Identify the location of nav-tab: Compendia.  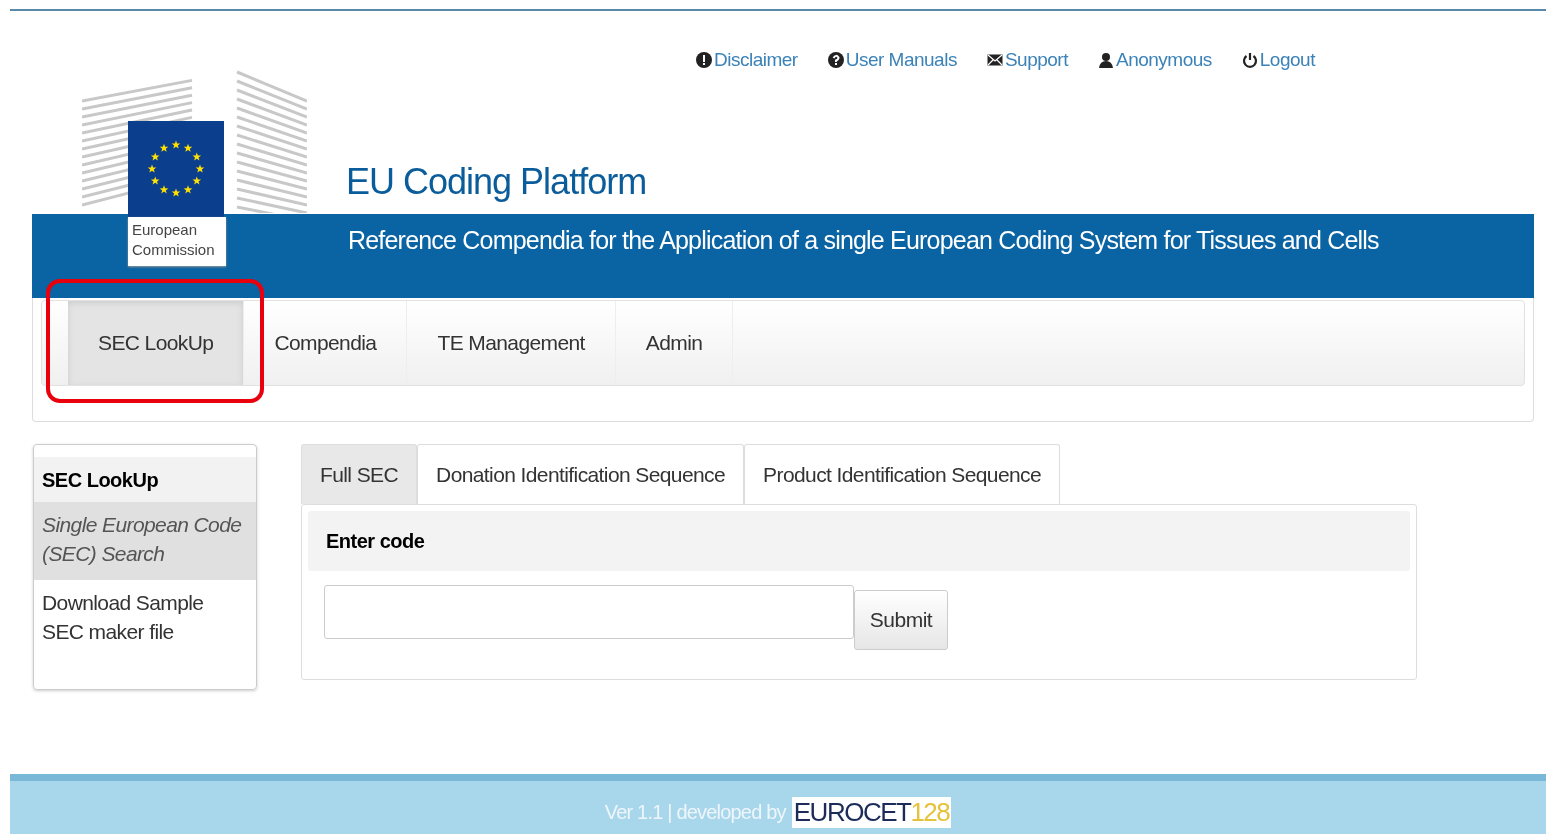
(326, 343).